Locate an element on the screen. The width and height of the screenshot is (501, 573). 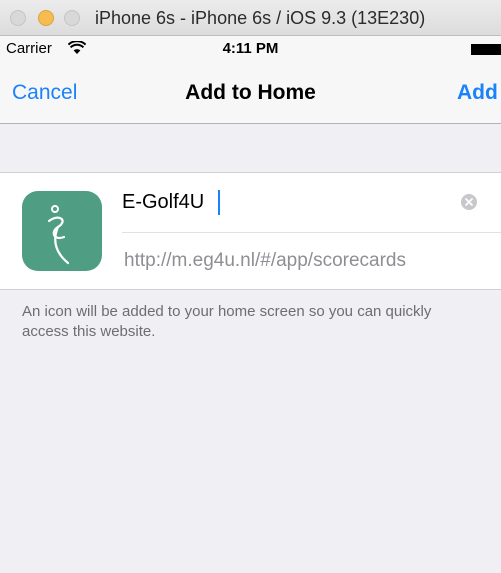
status-time: 4:11 PM is located at coordinates (250, 48).